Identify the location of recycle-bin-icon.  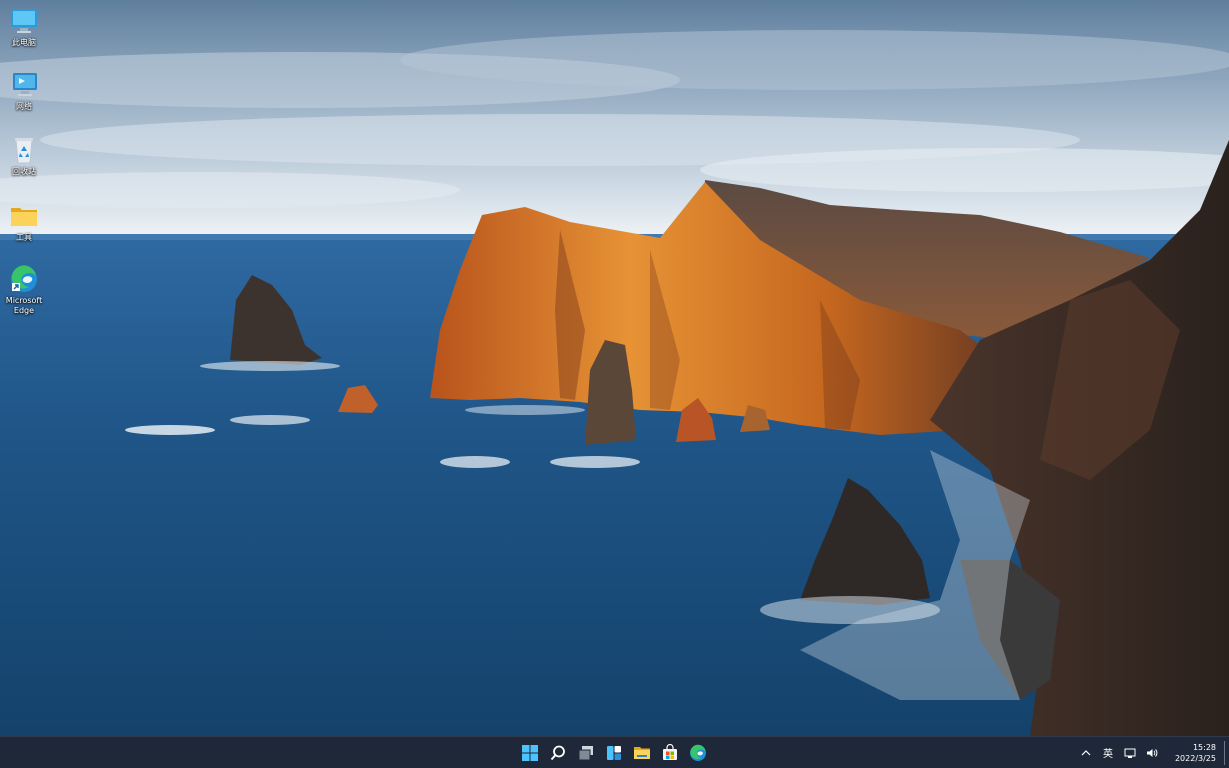
(24, 151).